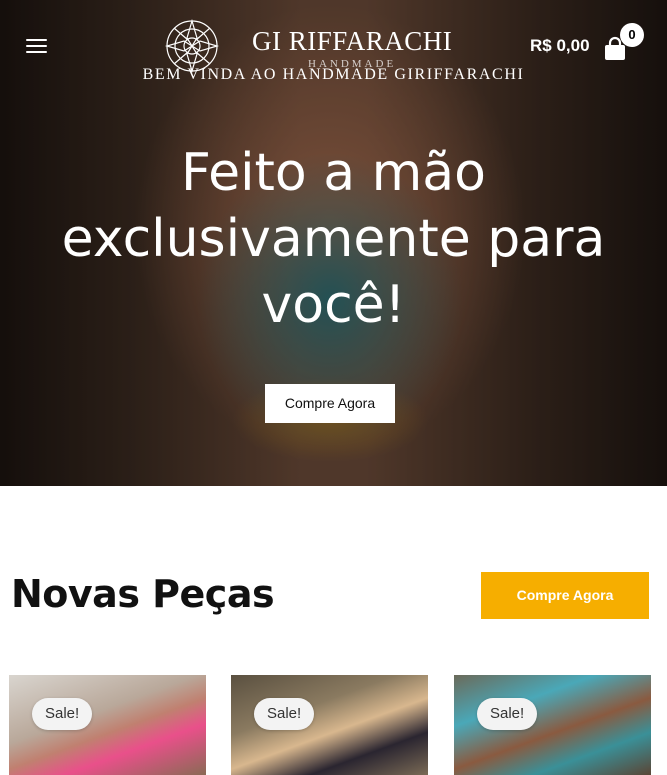 The height and width of the screenshot is (775, 667). Describe the element at coordinates (560, 46) in the screenshot. I see `cart-total: R$ 0,00` at that location.